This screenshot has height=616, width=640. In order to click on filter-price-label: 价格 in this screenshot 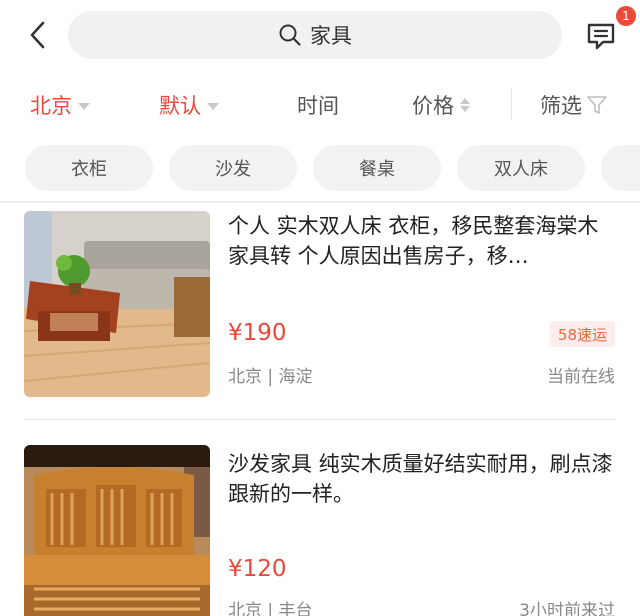, I will do `click(433, 106)`.